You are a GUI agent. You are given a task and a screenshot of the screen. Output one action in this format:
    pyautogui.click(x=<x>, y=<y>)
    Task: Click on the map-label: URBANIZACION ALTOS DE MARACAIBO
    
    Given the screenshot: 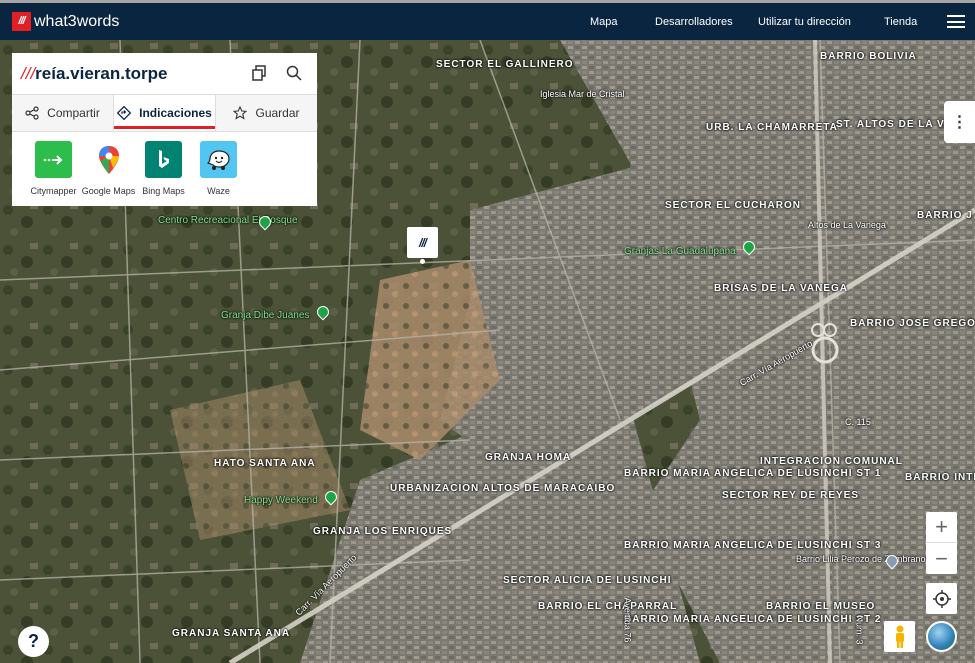 What is the action you would take?
    pyautogui.click(x=503, y=488)
    